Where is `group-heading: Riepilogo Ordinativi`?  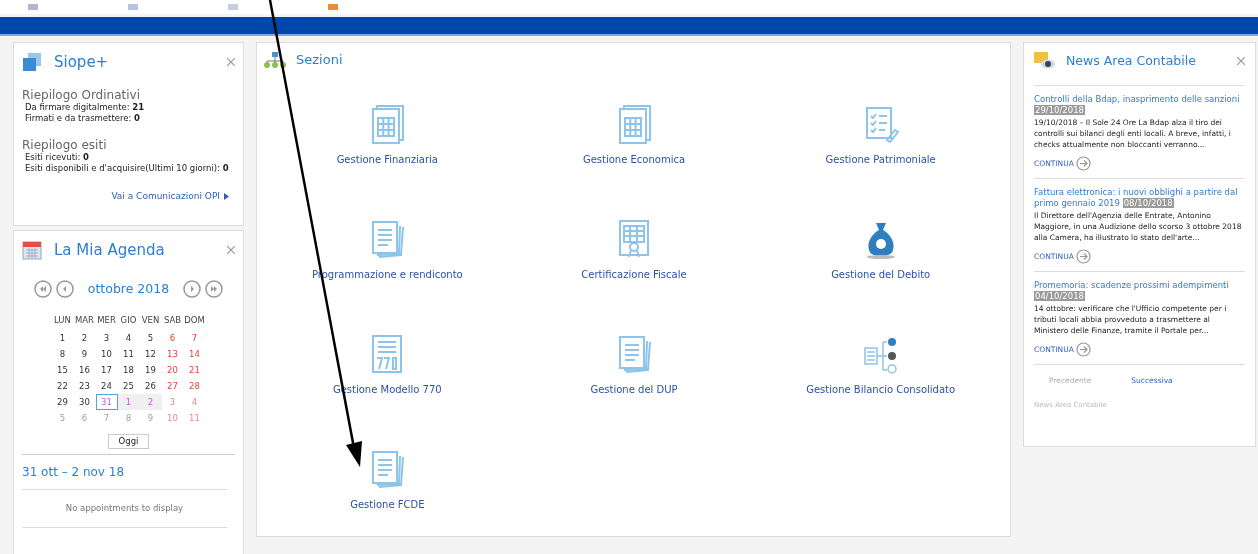 group-heading: Riepilogo Ordinativi is located at coordinates (81, 94).